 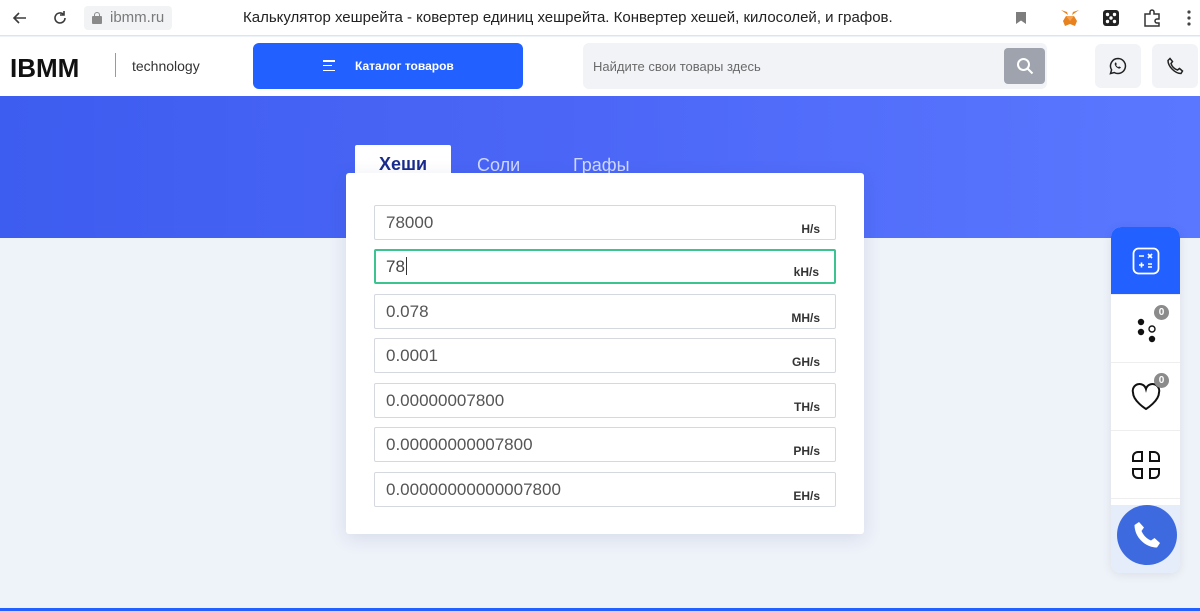 I want to click on categories-shortcut, so click(x=1145, y=465).